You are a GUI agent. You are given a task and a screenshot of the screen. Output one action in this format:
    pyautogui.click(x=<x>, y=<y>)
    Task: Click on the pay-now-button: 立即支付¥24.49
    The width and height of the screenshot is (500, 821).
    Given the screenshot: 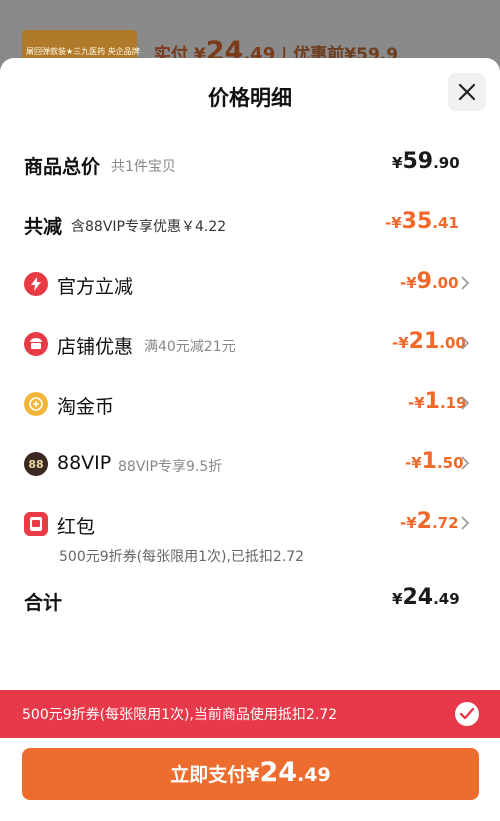 What is the action you would take?
    pyautogui.click(x=250, y=774)
    